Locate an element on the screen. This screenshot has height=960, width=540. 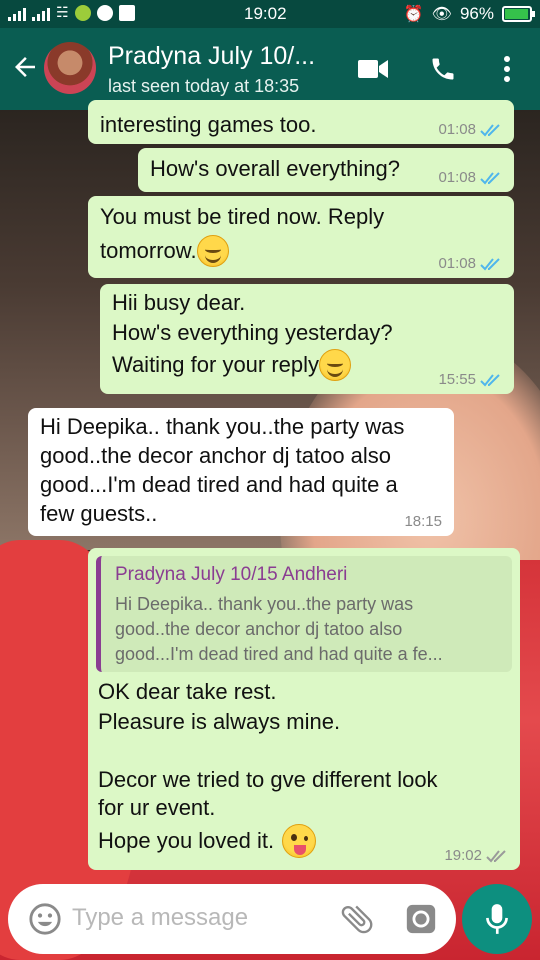
message-text: Hi Deepika.. thank you..the party was is located at coordinates (222, 426).